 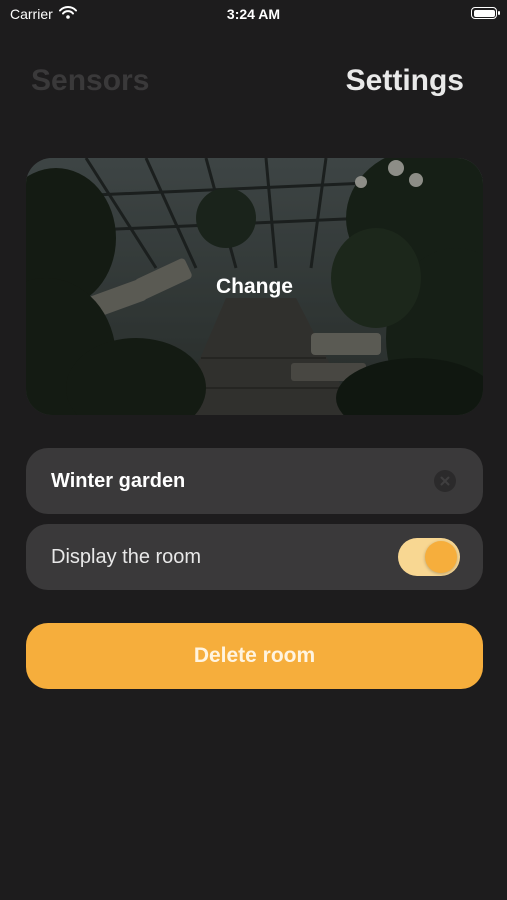 What do you see at coordinates (90, 81) in the screenshot?
I see `tab-sensors: Sensors` at bounding box center [90, 81].